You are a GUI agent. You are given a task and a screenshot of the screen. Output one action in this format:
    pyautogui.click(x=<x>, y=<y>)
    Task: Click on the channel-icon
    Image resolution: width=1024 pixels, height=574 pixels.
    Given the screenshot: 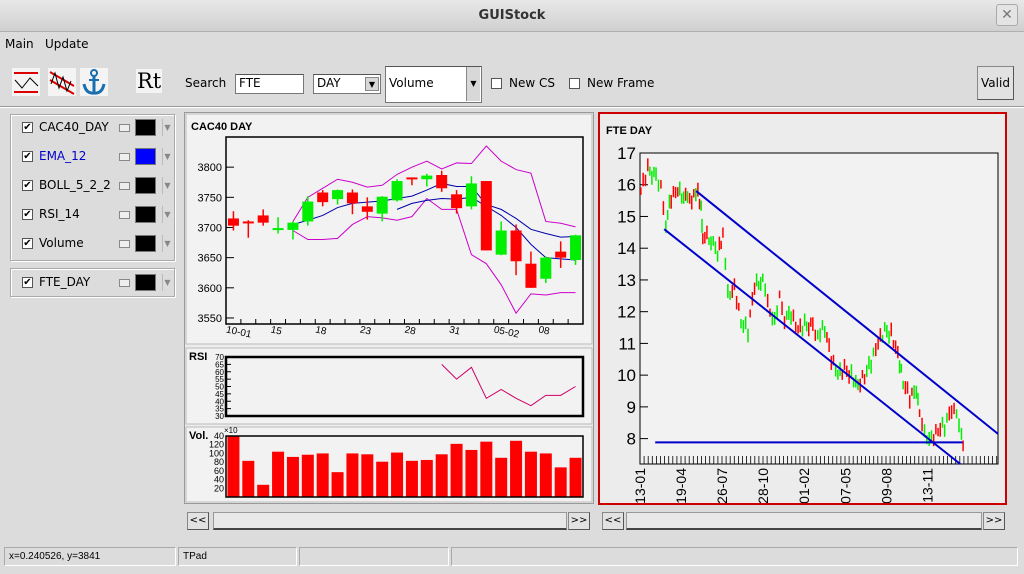 What is the action you would take?
    pyautogui.click(x=62, y=82)
    